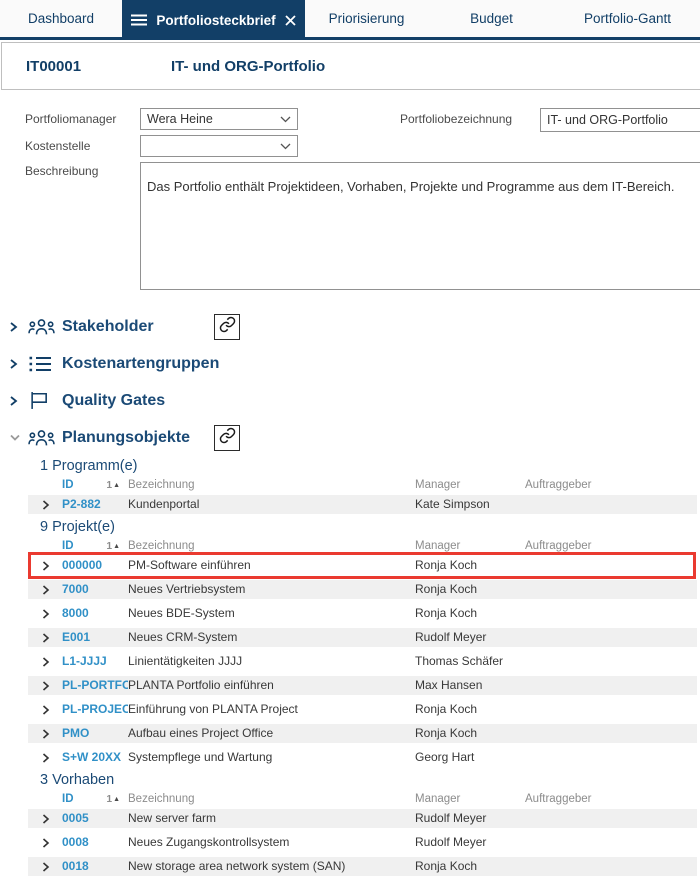 The height and width of the screenshot is (881, 700). What do you see at coordinates (213, 709) in the screenshot?
I see `row-bezeichnung: Einführung von PLANTA Project` at bounding box center [213, 709].